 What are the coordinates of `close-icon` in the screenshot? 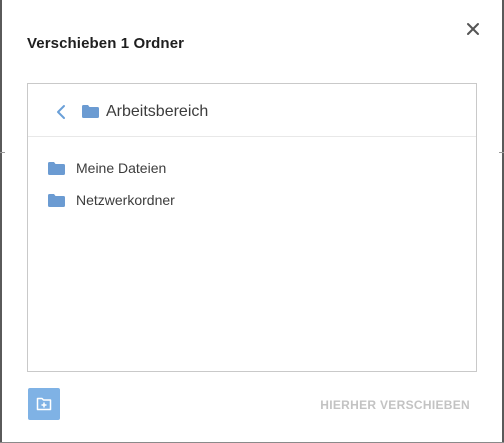 It's located at (473, 29).